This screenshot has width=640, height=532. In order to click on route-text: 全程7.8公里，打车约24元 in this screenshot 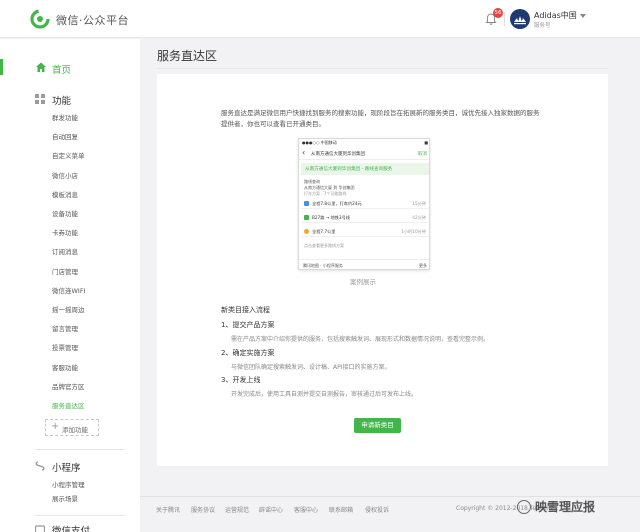, I will do `click(337, 203)`.